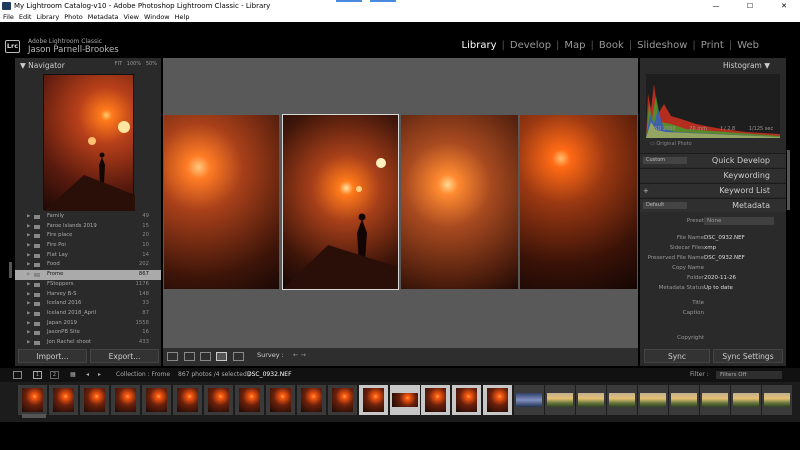  I want to click on metadata-header: Default Metadata, so click(713, 205).